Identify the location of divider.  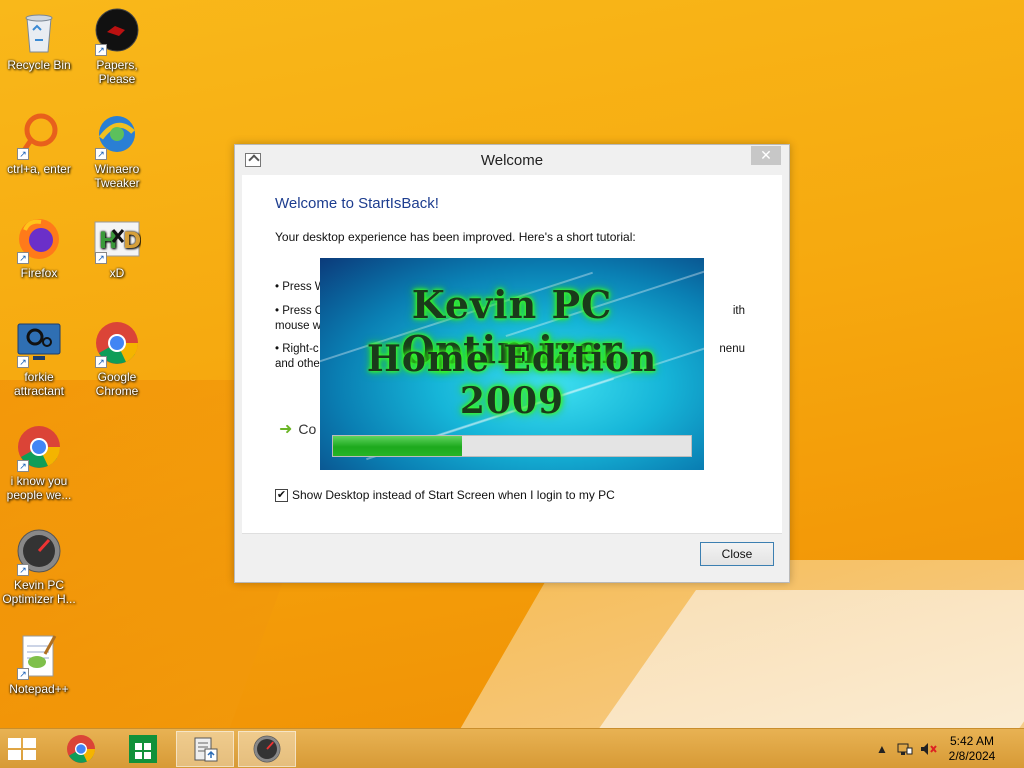
(512, 533).